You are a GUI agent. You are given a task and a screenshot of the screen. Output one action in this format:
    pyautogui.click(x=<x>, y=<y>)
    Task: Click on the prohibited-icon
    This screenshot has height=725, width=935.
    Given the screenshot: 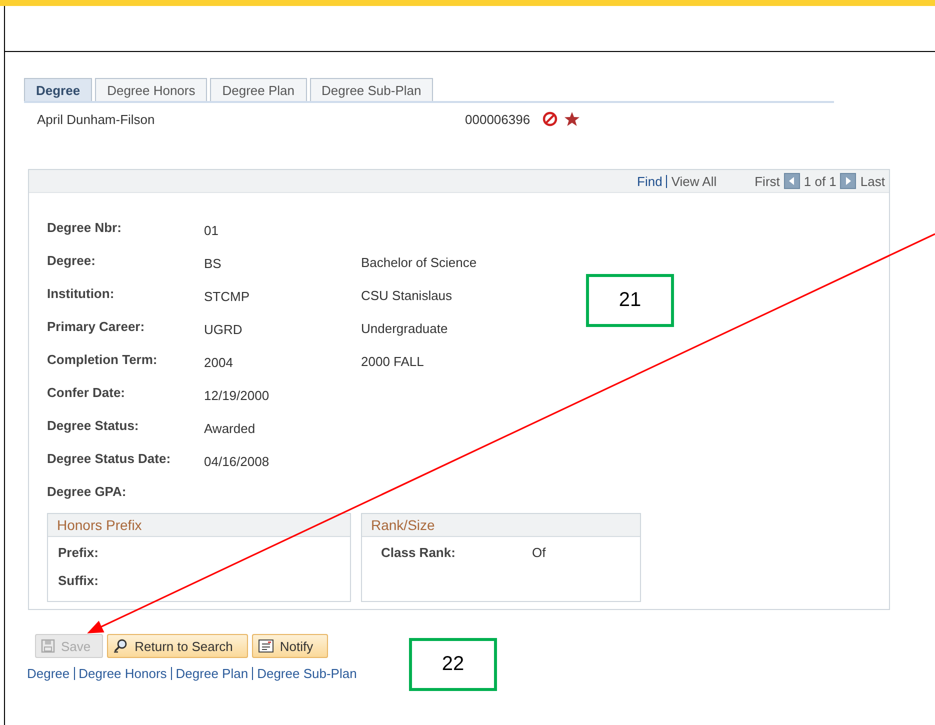 What is the action you would take?
    pyautogui.click(x=550, y=119)
    